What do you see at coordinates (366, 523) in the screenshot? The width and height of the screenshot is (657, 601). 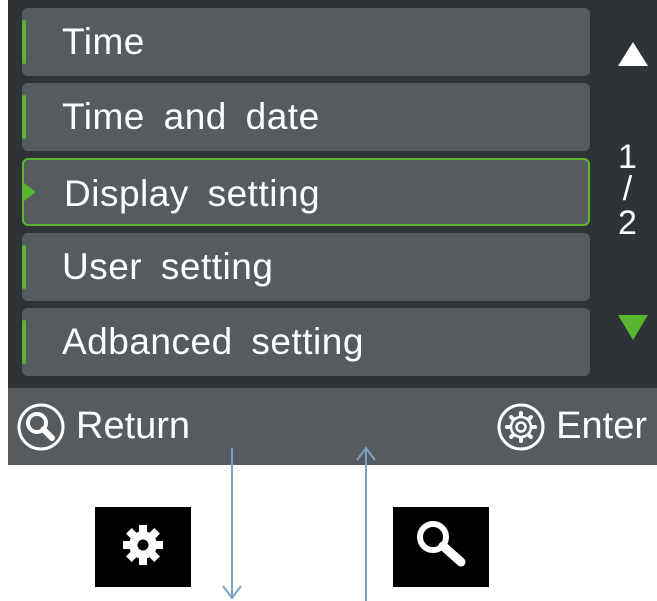 I see `up-connector-arrow` at bounding box center [366, 523].